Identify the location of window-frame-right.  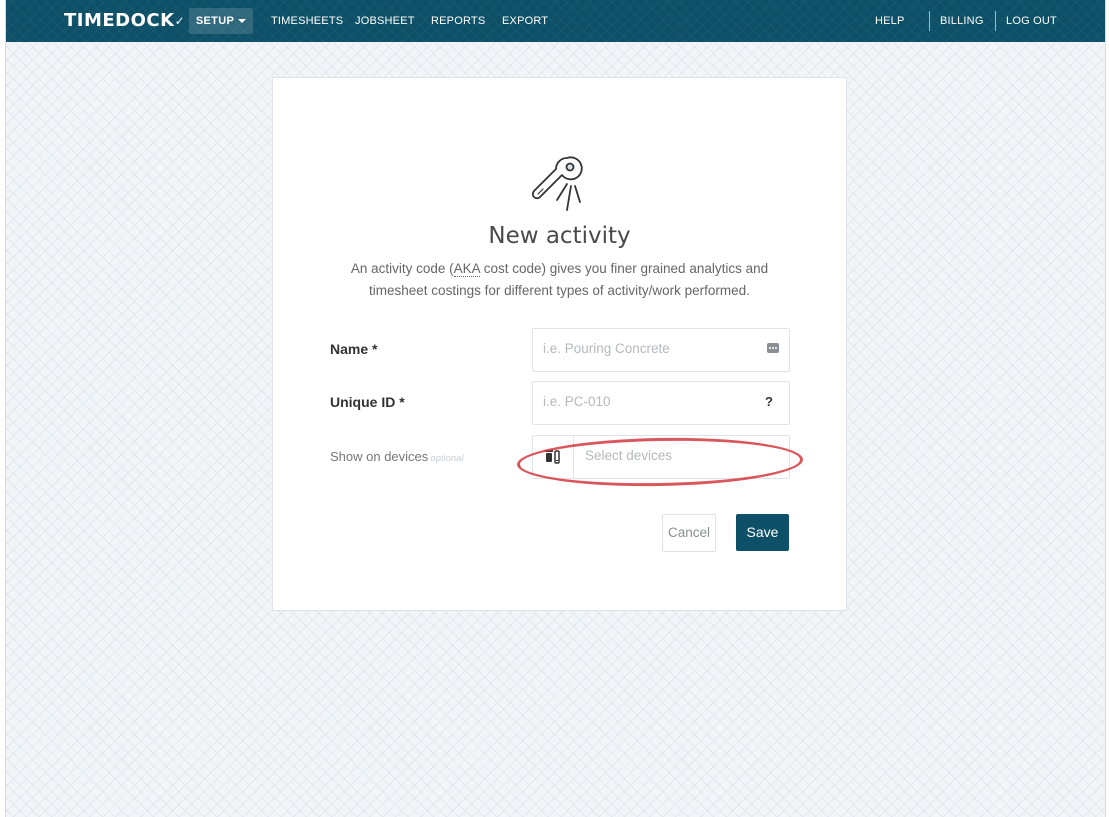
(1107, 408).